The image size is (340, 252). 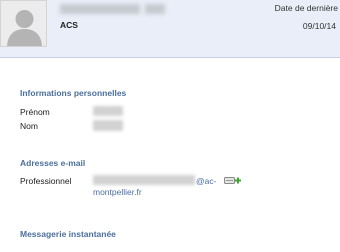 What do you see at coordinates (73, 93) in the screenshot?
I see `section-personal-info-title: Informations personnelles` at bounding box center [73, 93].